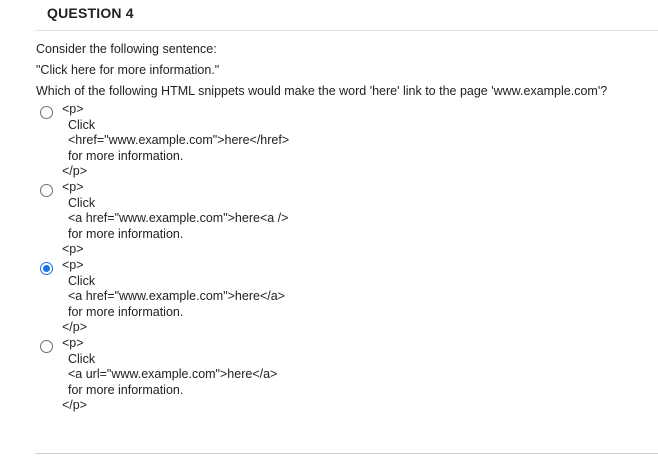 Image resolution: width=658 pixels, height=460 pixels. What do you see at coordinates (178, 218) in the screenshot?
I see `code-line: <a href="www.example.com">here<a />` at bounding box center [178, 218].